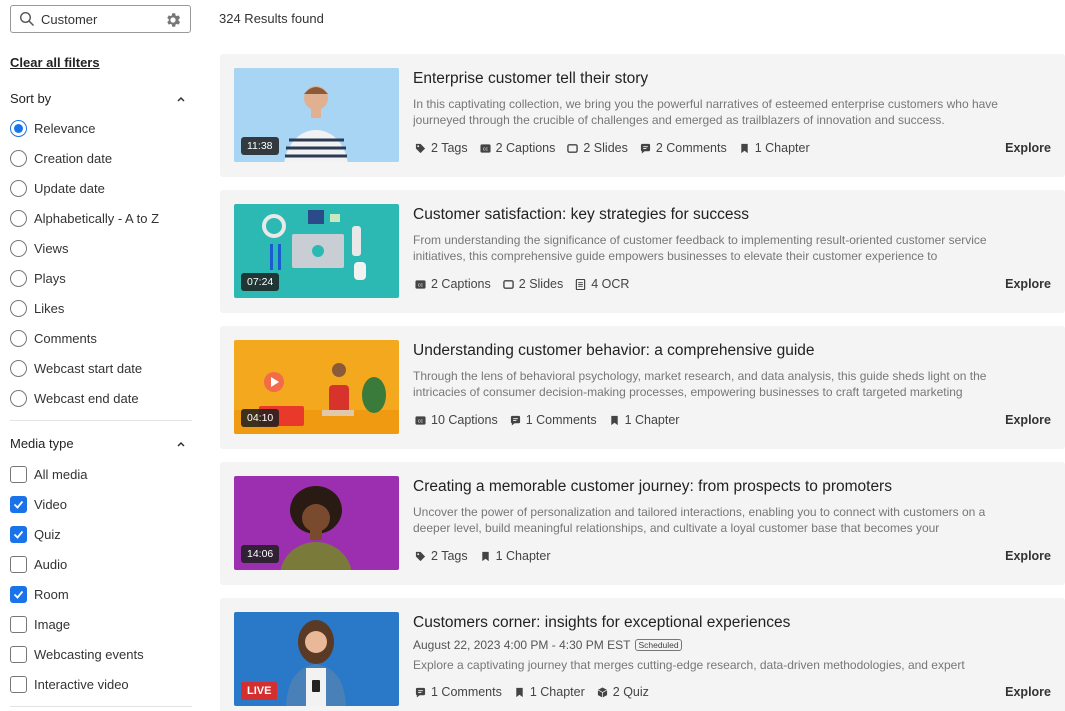 The height and width of the screenshot is (711, 1065). I want to click on media-type-header: Media type, so click(100, 443).